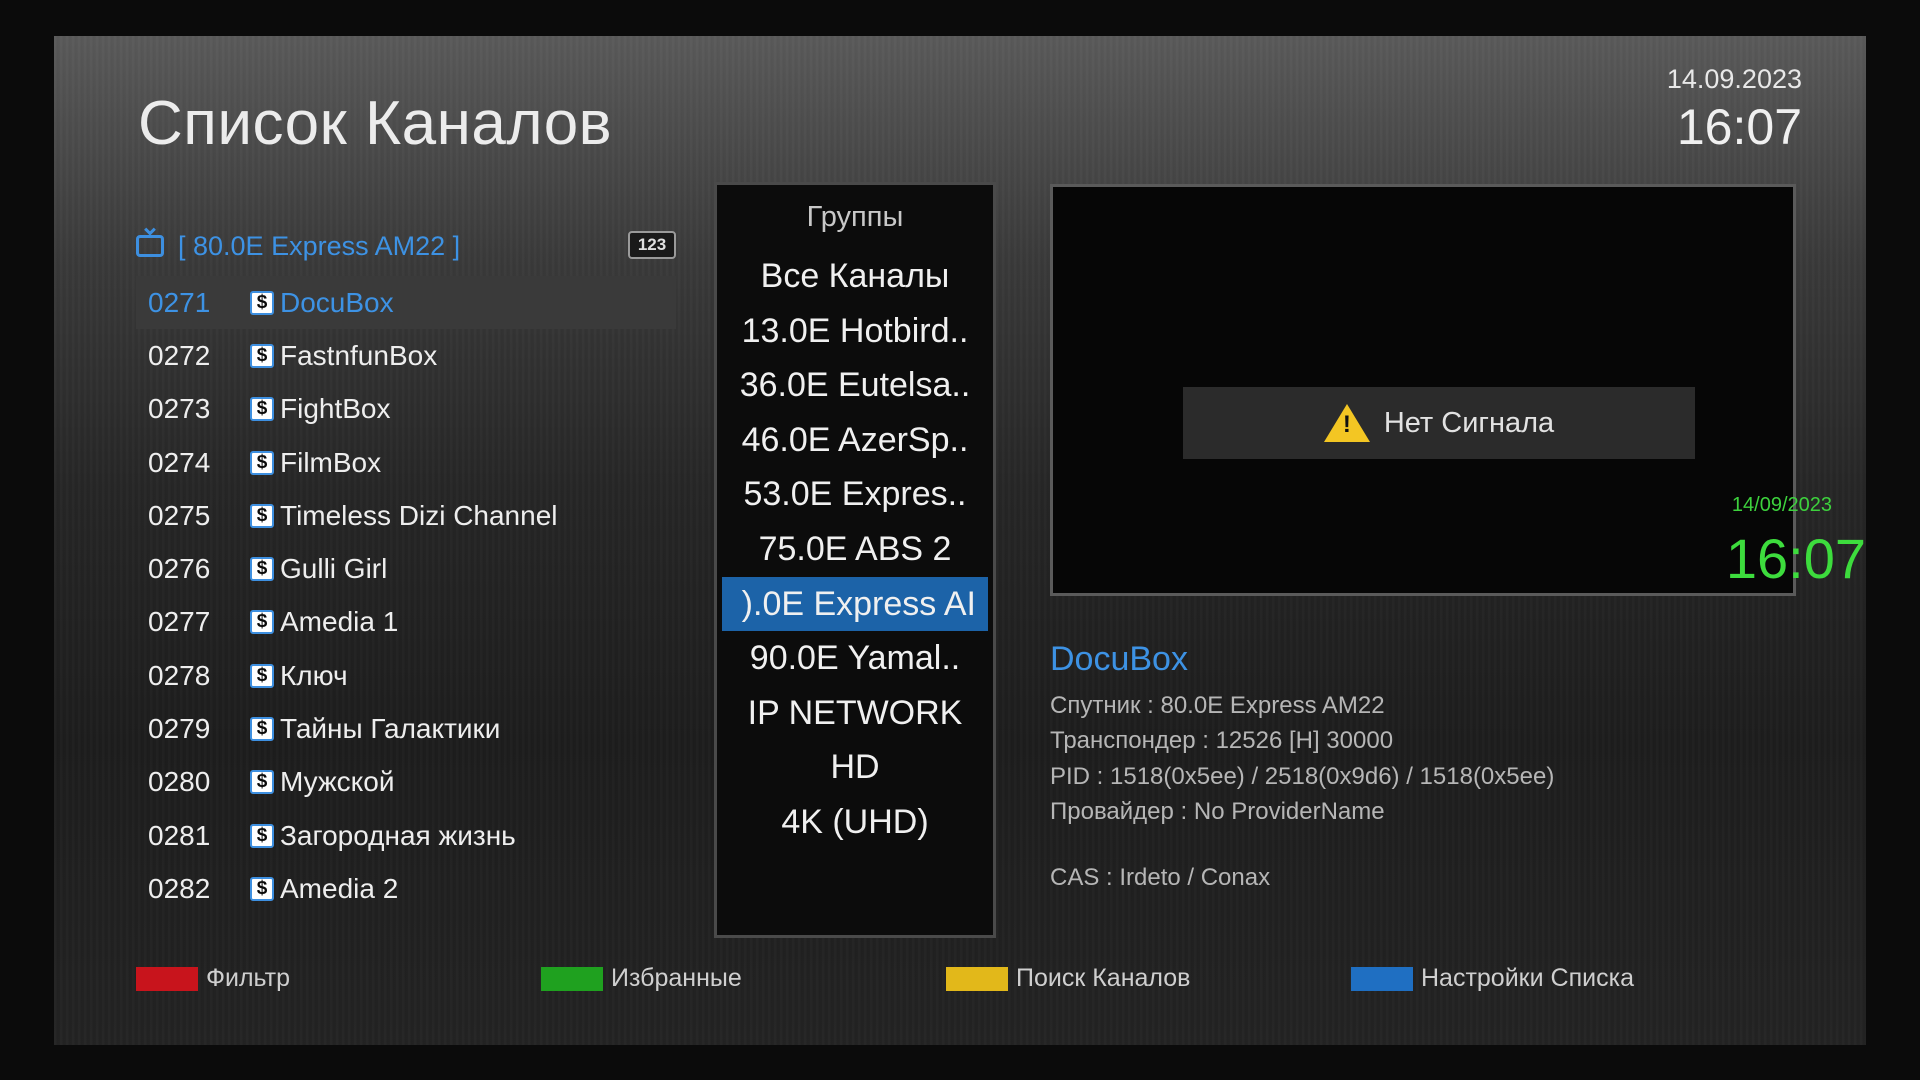 The image size is (1920, 1080). I want to click on warning-icon: !, so click(1346, 423).